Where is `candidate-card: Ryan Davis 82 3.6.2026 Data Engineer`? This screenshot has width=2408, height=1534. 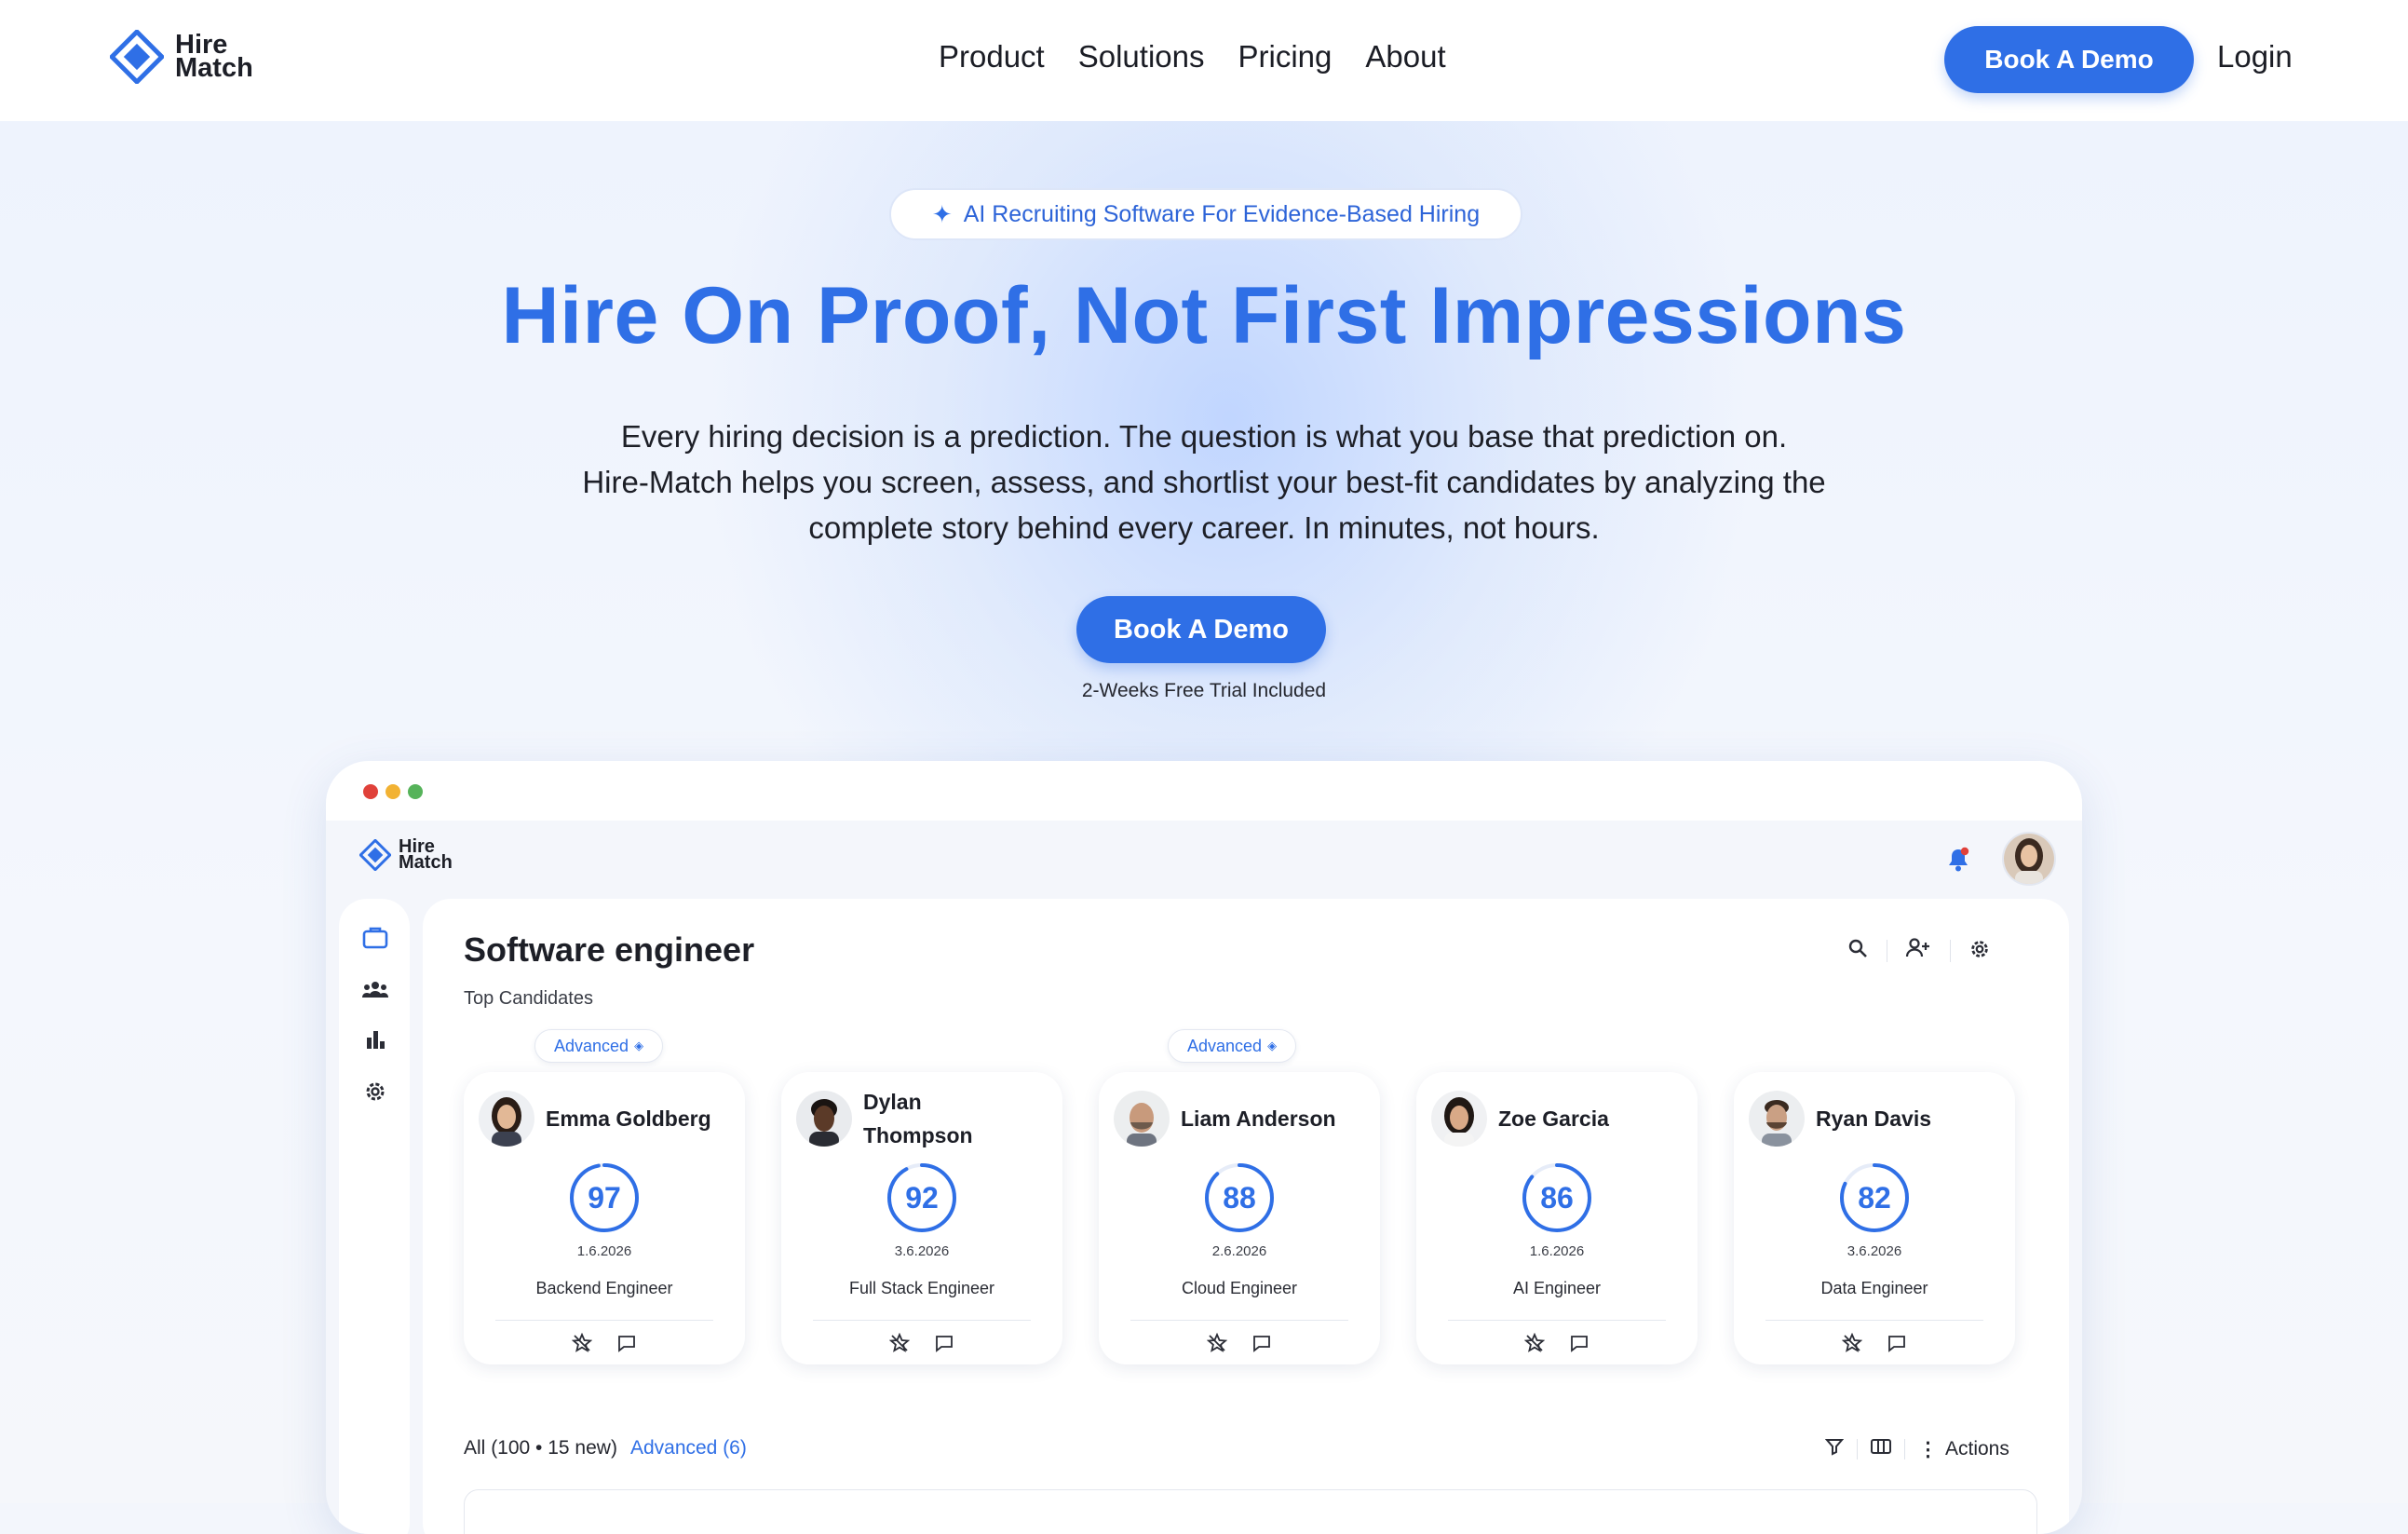
candidate-card: Ryan Davis 82 3.6.2026 Data Engineer is located at coordinates (1874, 1218).